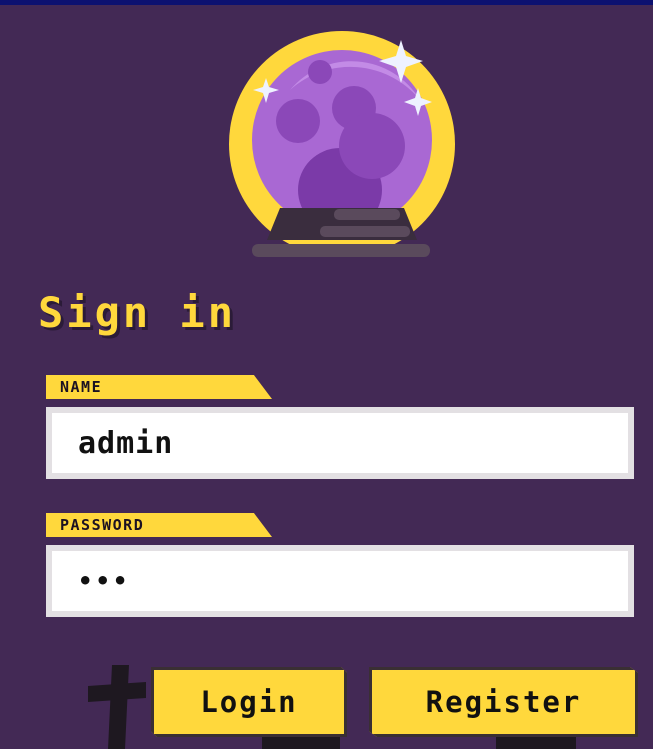 Image resolution: width=653 pixels, height=749 pixels. What do you see at coordinates (137, 312) in the screenshot?
I see `page-title: Sign in` at bounding box center [137, 312].